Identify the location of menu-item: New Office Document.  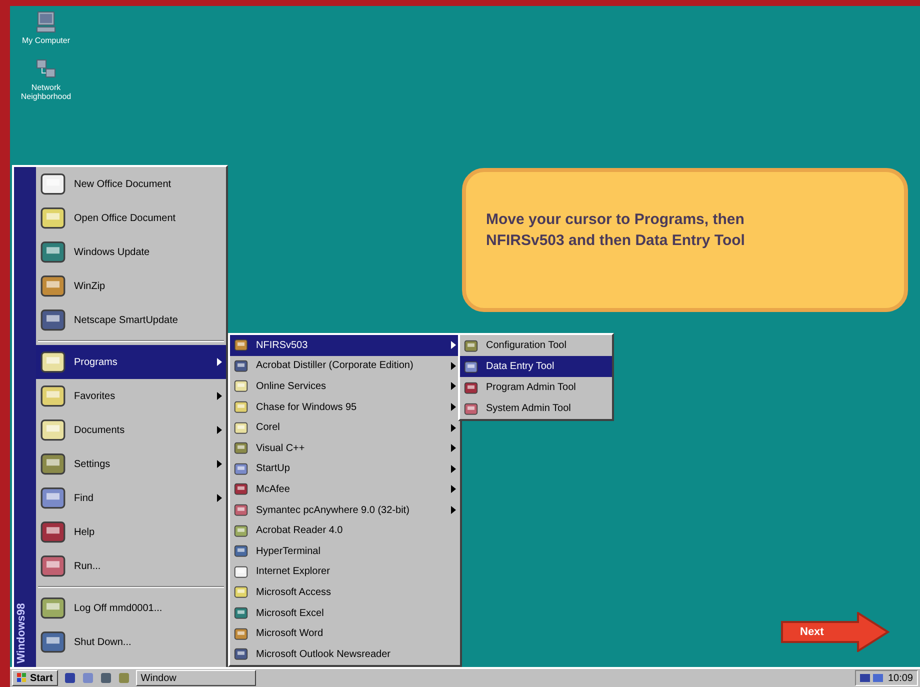
(131, 184).